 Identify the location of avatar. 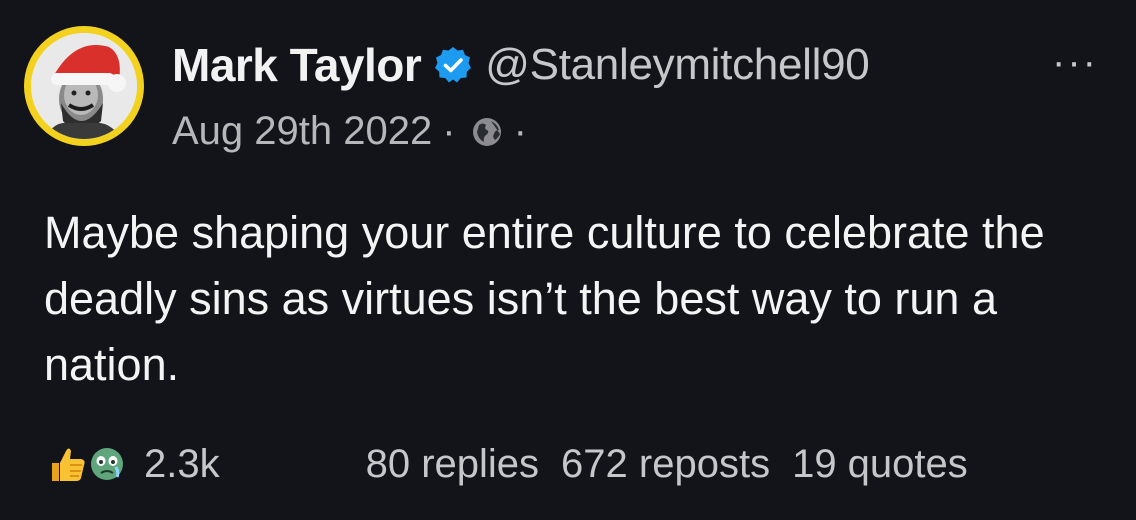
(84, 86).